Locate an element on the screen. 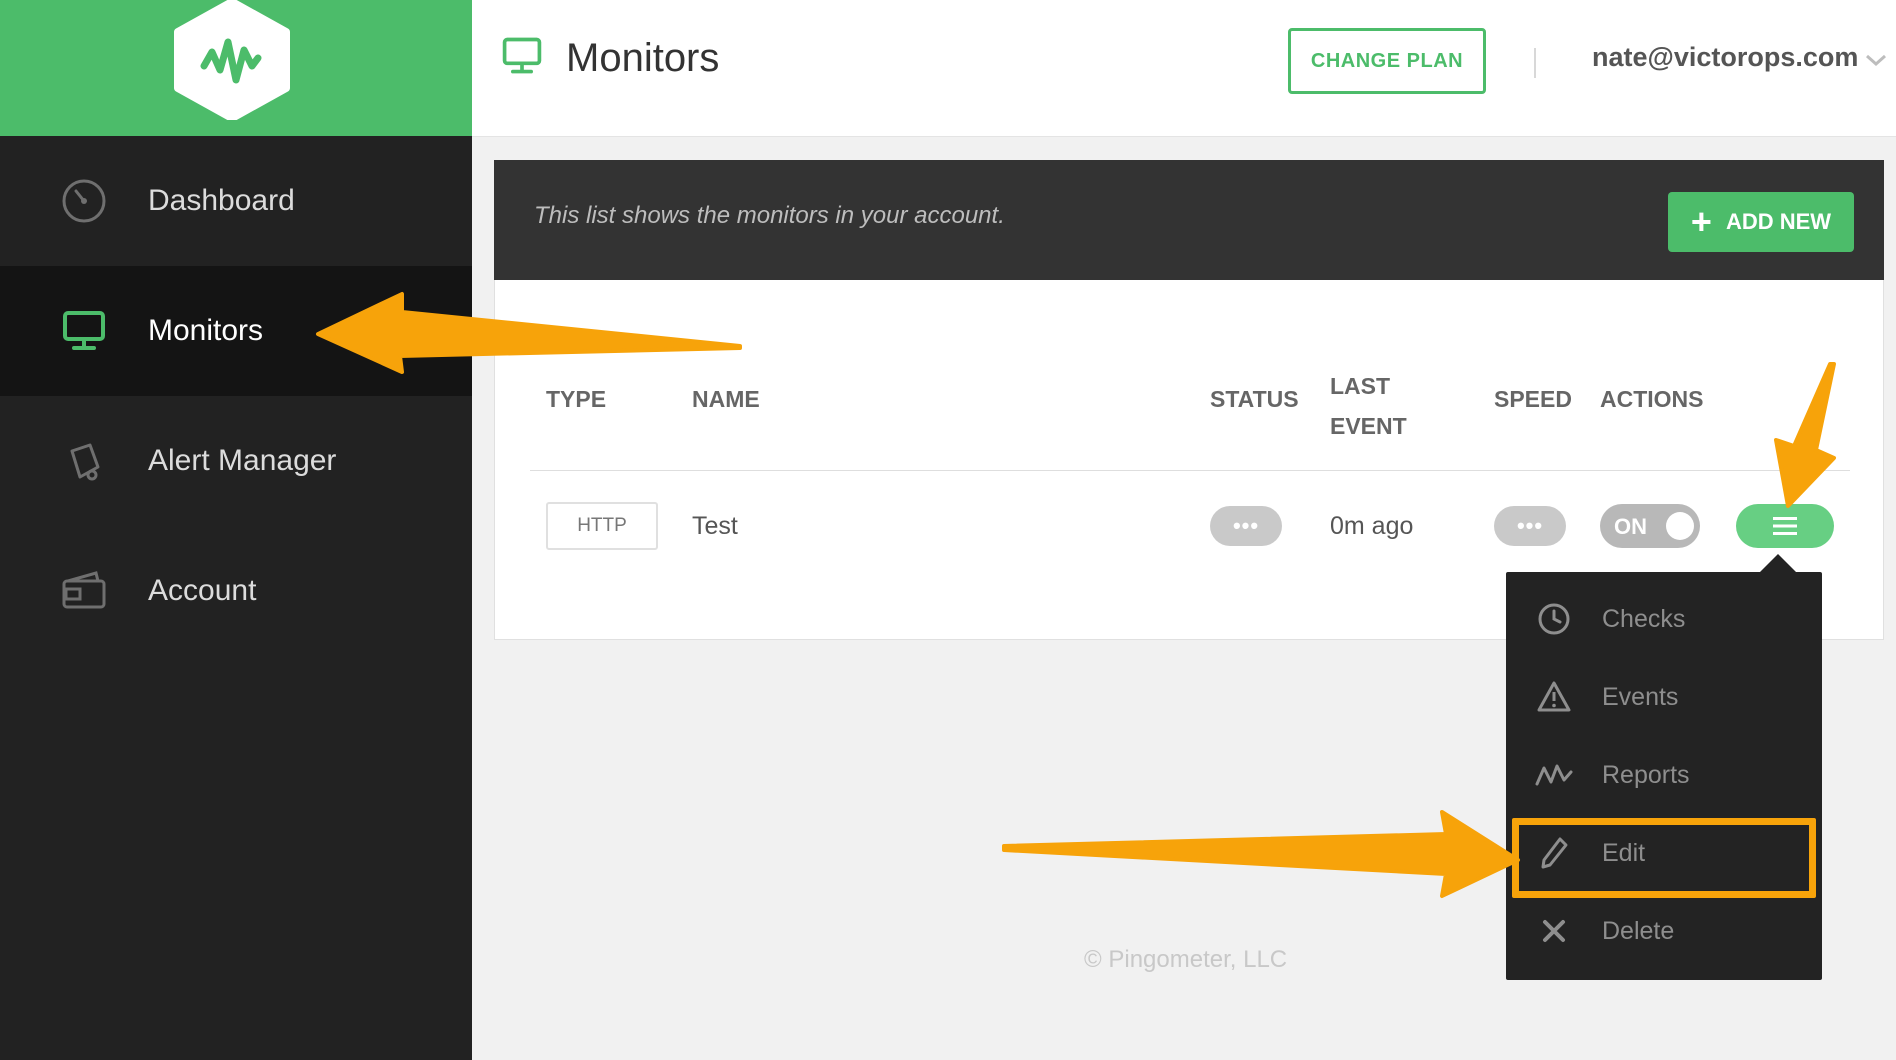 This screenshot has width=1896, height=1060. hamburger-menu-icon is located at coordinates (1785, 526).